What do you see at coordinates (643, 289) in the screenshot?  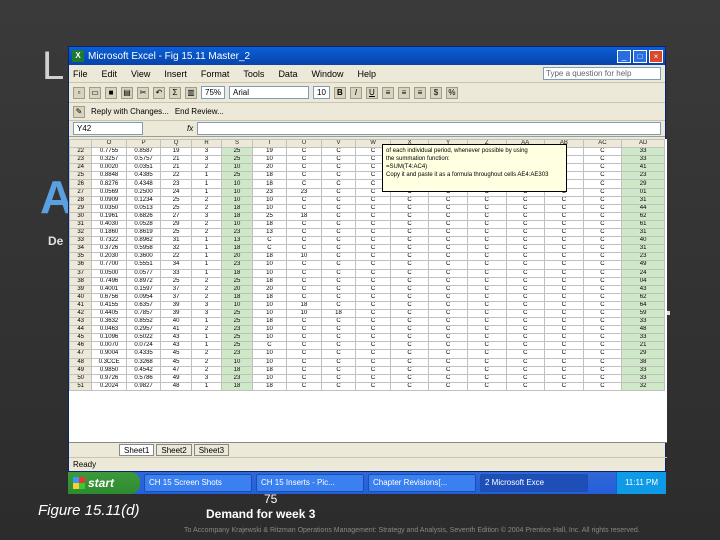 I see `cell: 43` at bounding box center [643, 289].